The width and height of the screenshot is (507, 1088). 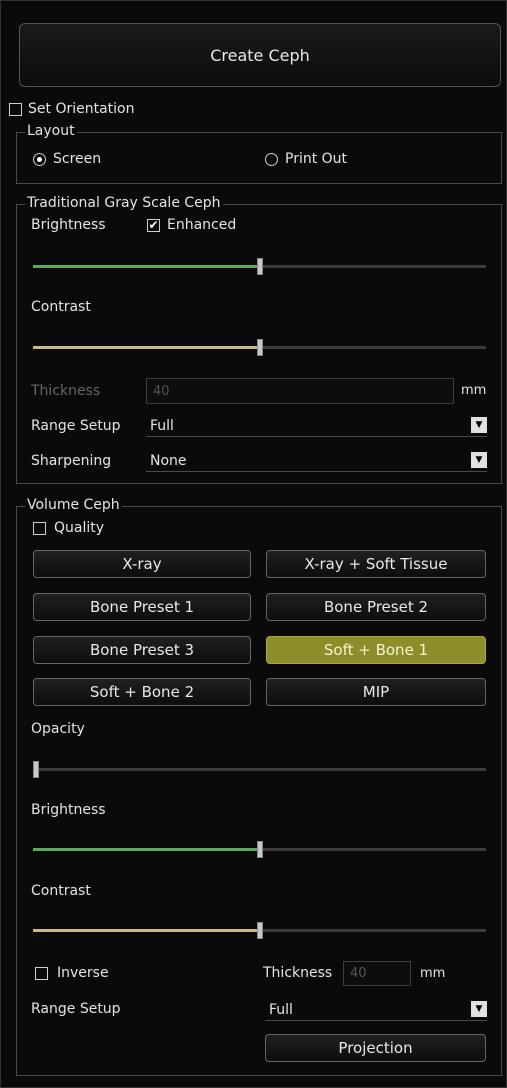 I want to click on radio-print-out: Print Out, so click(x=306, y=159).